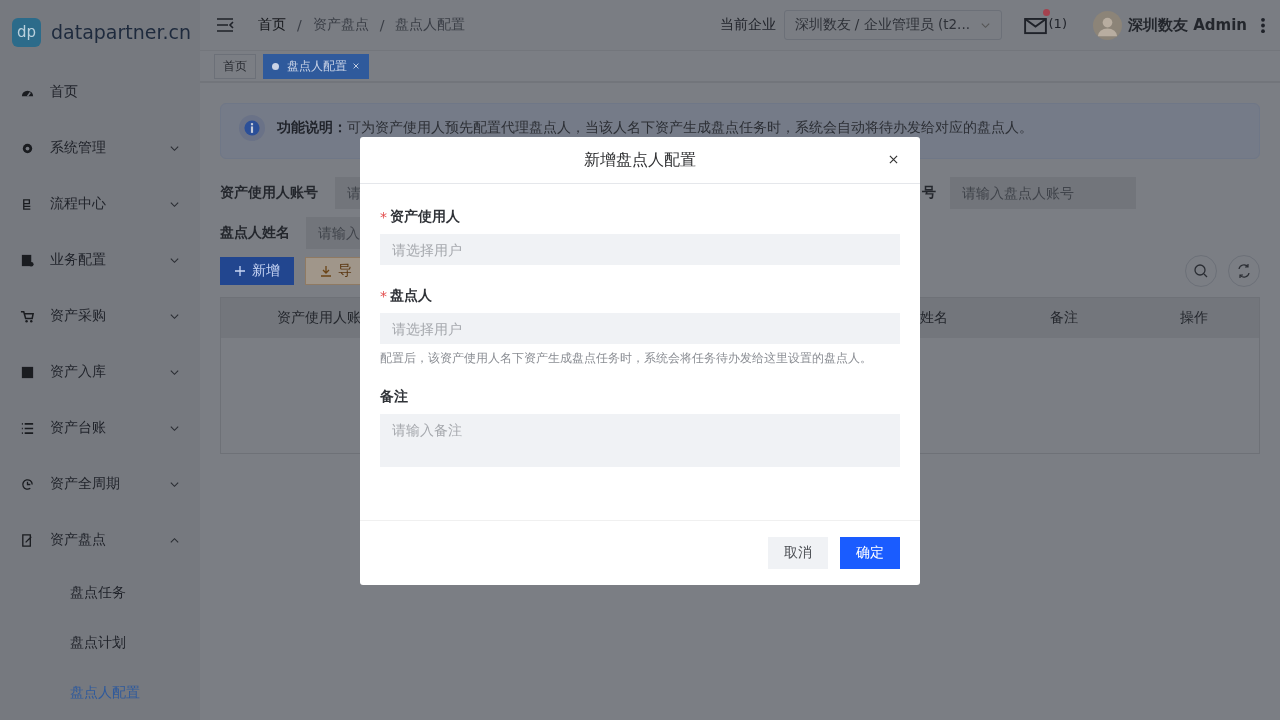 The width and height of the screenshot is (1280, 720). Describe the element at coordinates (272, 25) in the screenshot. I see `breadcrumb-link: 首页` at that location.